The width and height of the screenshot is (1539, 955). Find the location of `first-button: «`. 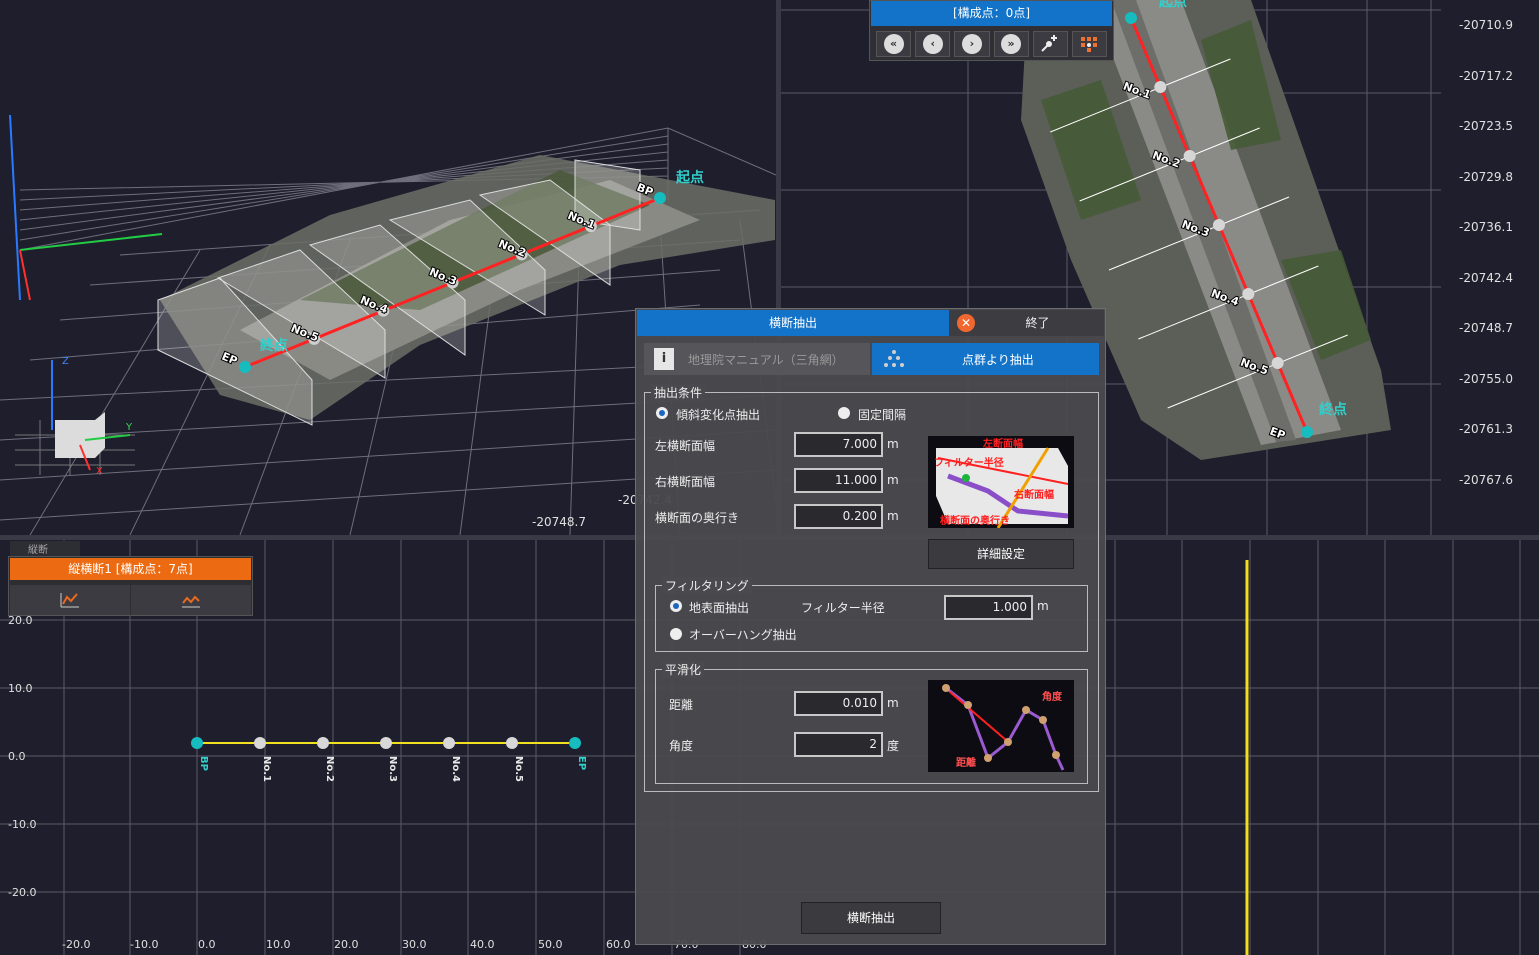

first-button: « is located at coordinates (894, 44).